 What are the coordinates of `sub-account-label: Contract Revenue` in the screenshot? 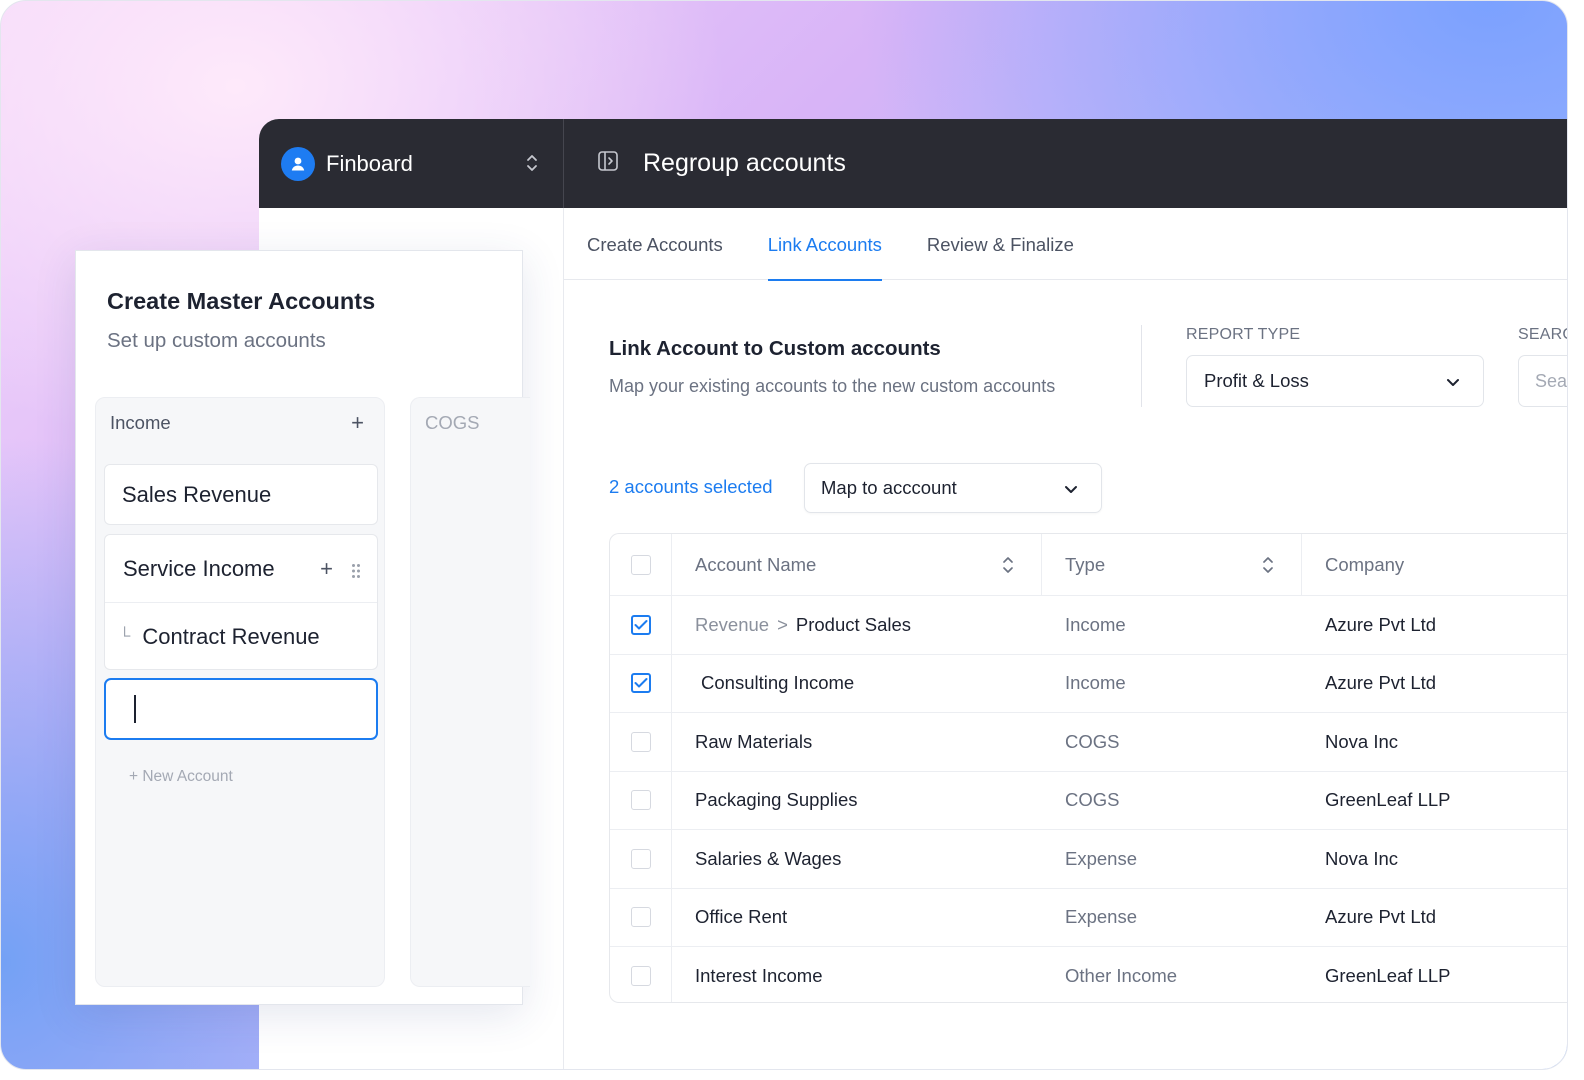 It's located at (231, 636).